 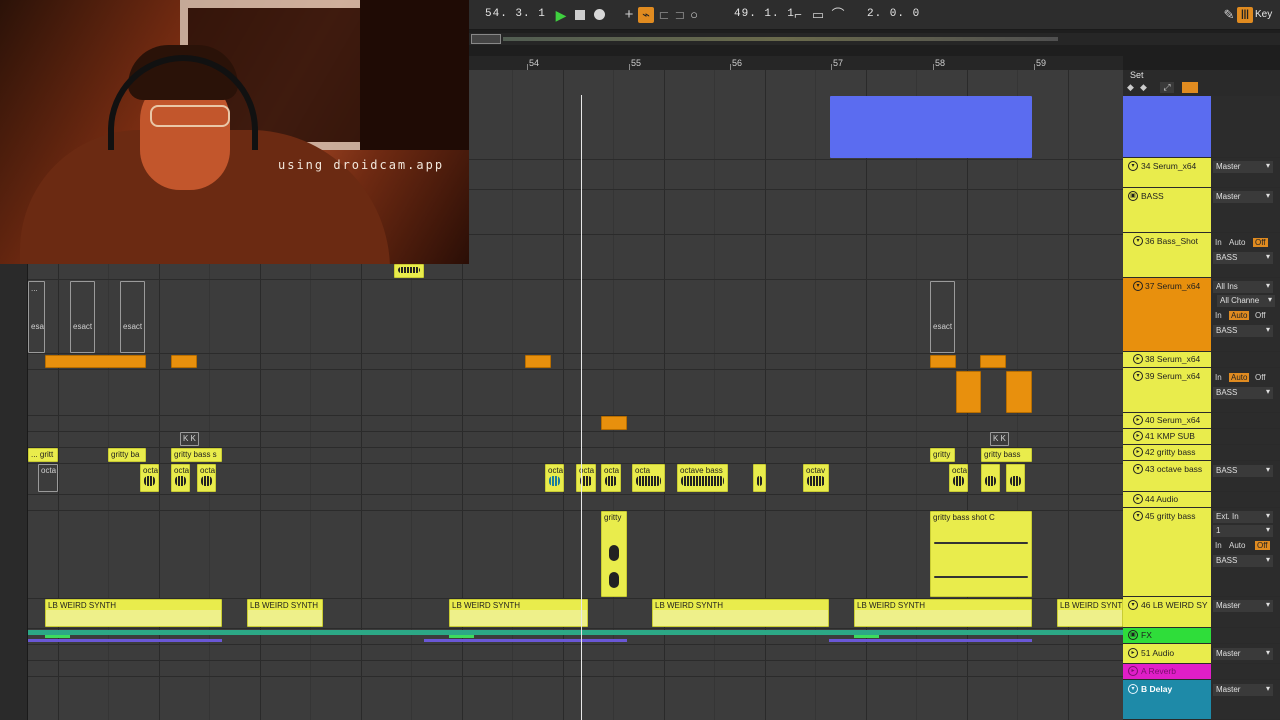 What do you see at coordinates (1201, 453) in the screenshot?
I see `track-42: ▸ 42 gritty bass` at bounding box center [1201, 453].